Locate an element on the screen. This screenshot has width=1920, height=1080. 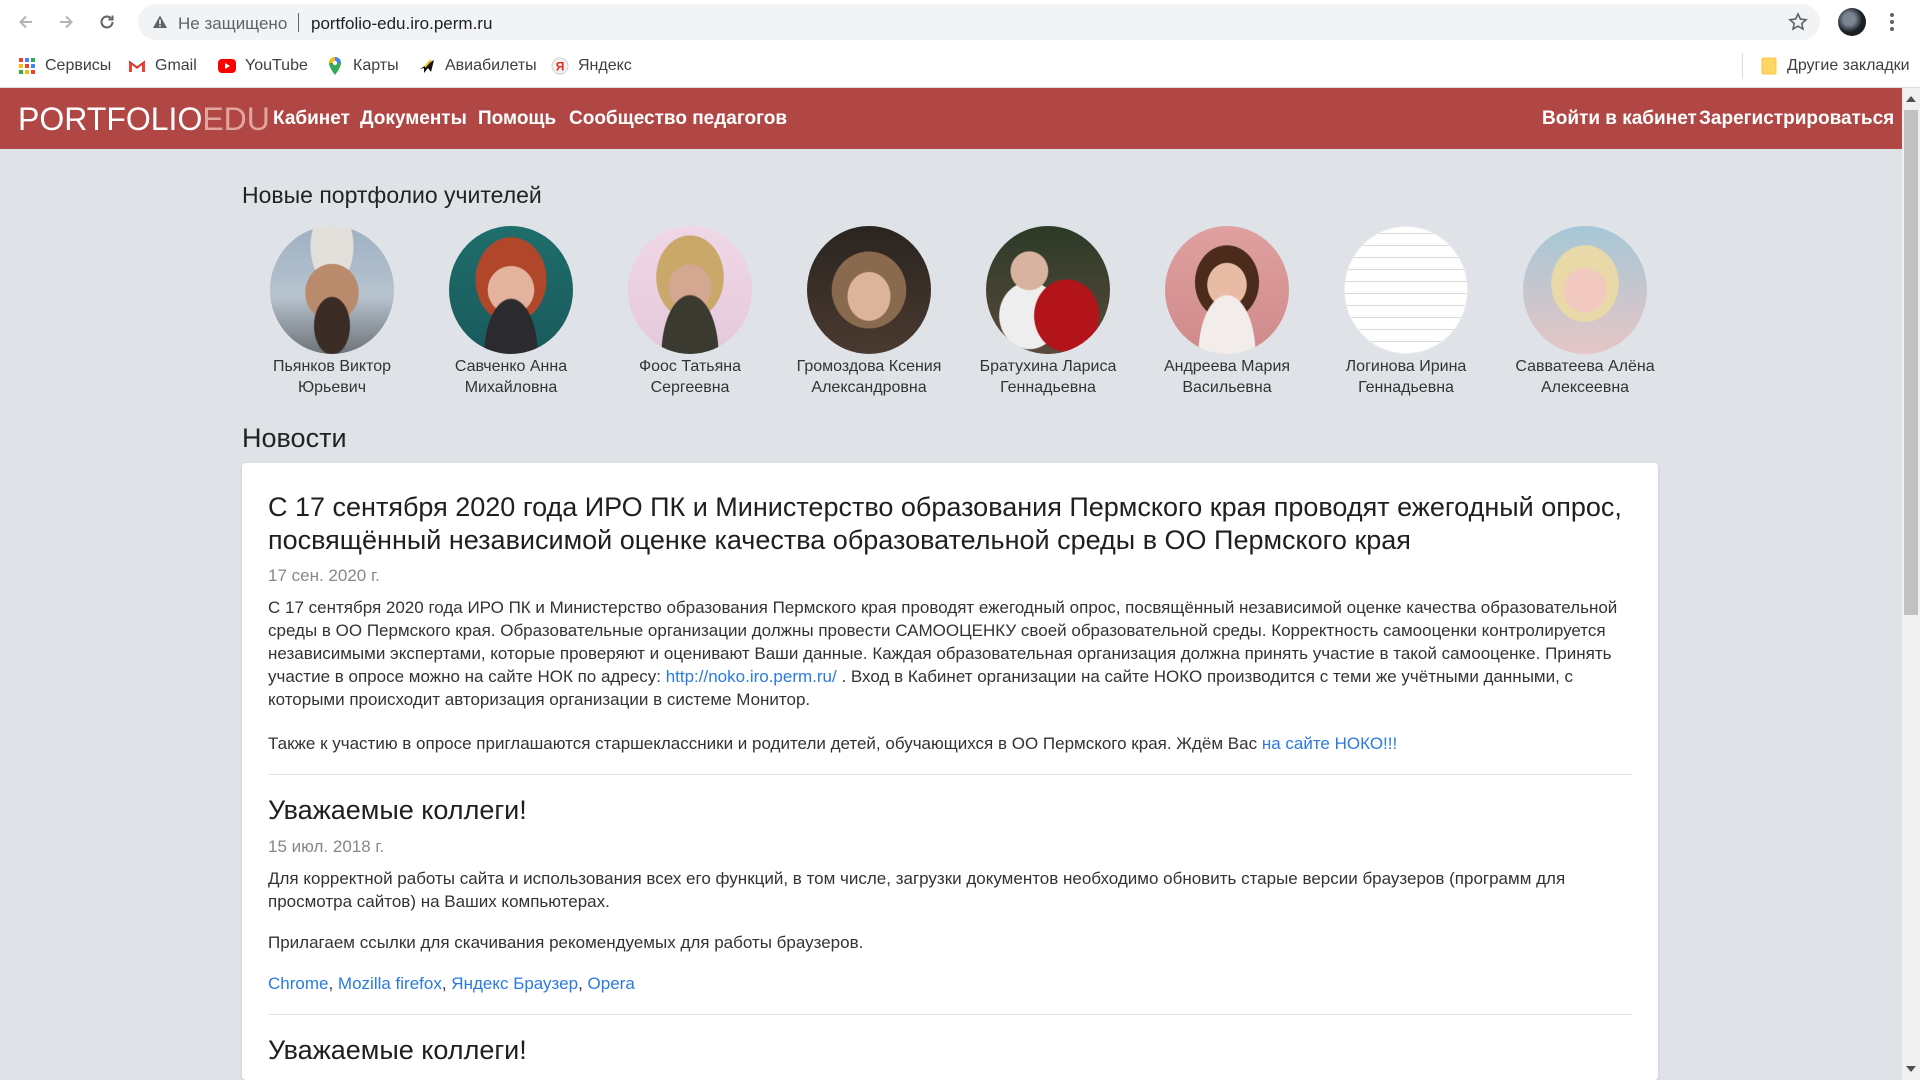
scroll-down-arrow-icon is located at coordinates (1911, 1069).